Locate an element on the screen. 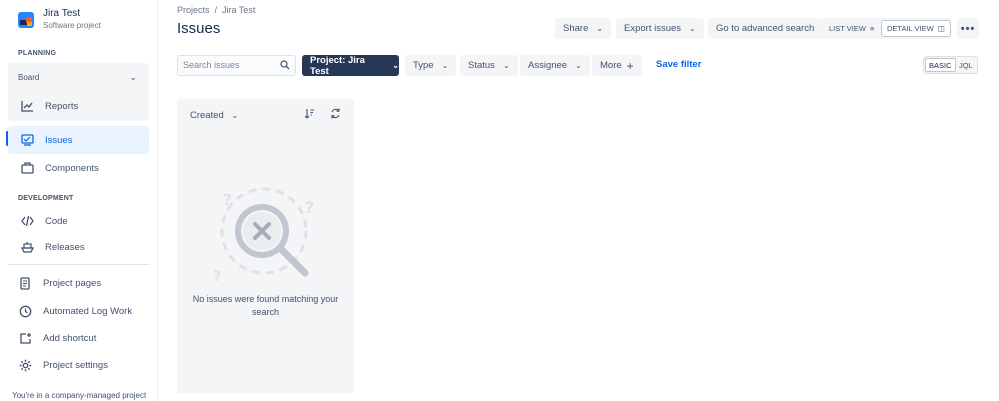 This screenshot has height=401, width=999. sort-order-icon is located at coordinates (310, 114).